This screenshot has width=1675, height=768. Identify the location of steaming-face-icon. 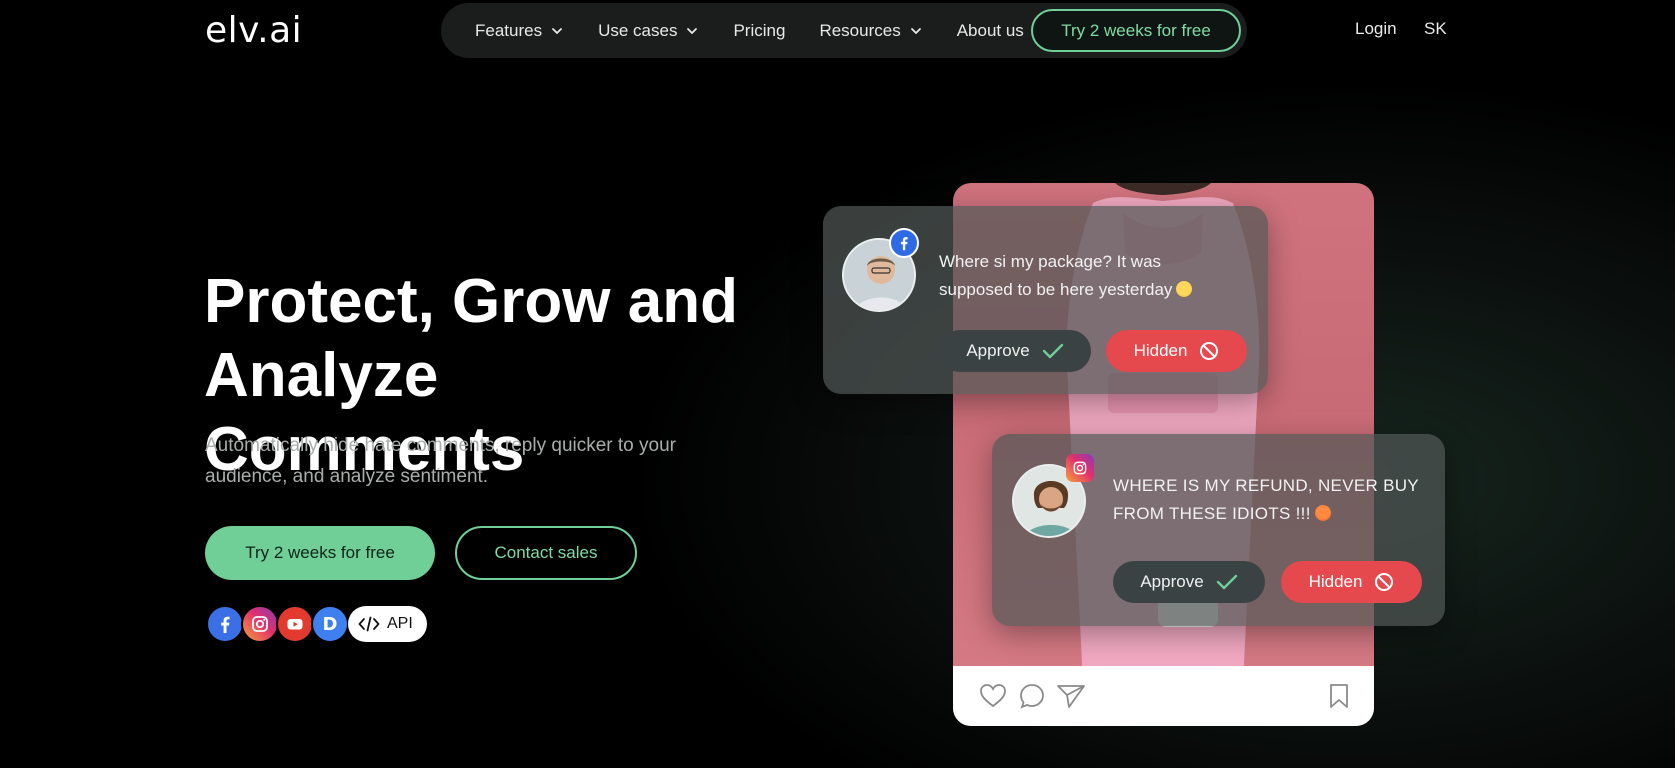
(1184, 289).